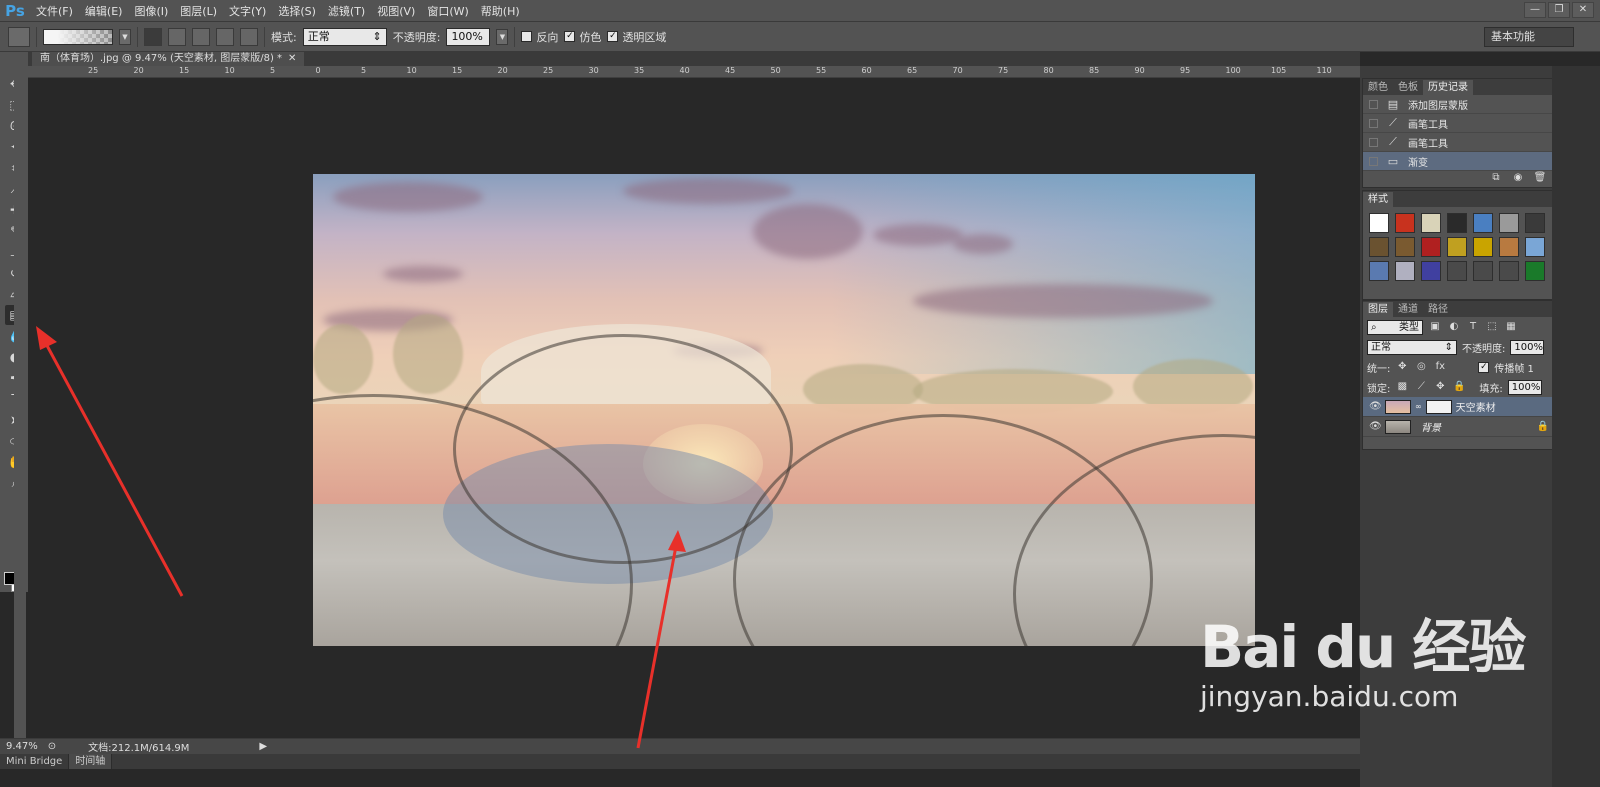 The width and height of the screenshot is (1600, 787). Describe the element at coordinates (1412, 347) in the screenshot. I see `blend-mode-select: 正常 ⇕` at that location.